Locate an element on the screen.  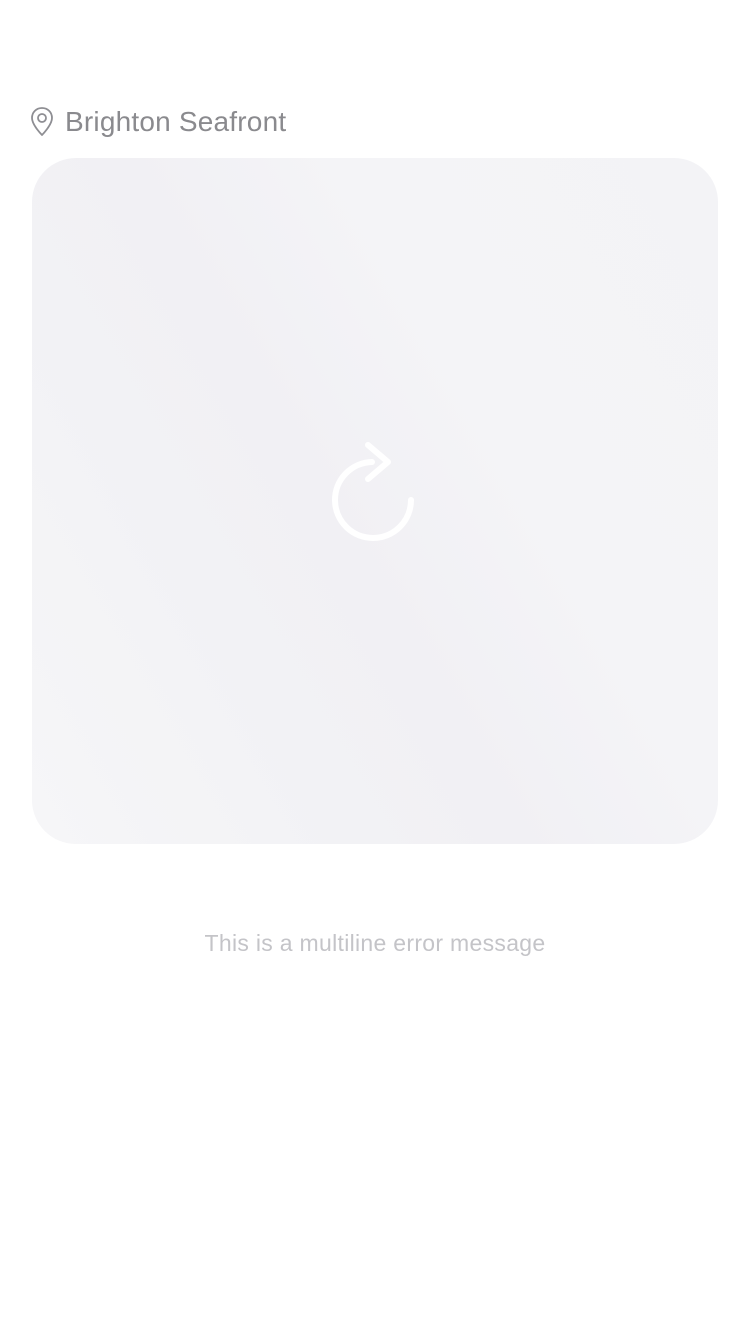
location-header: Brighton Seafront is located at coordinates (158, 122).